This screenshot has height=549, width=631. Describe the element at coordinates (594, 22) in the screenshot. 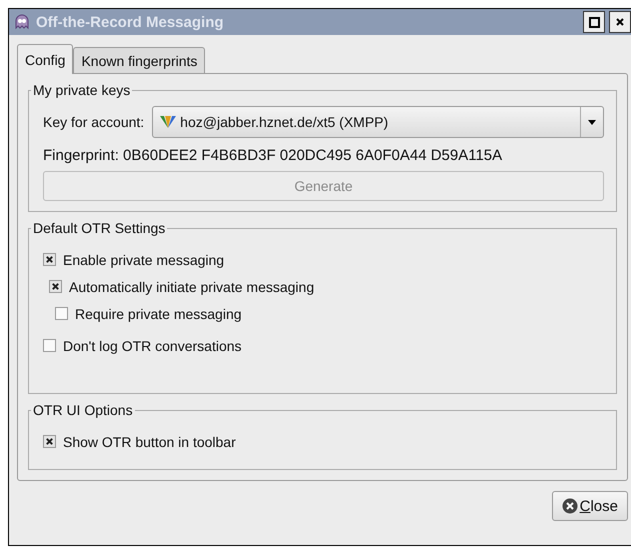

I see `maximize-button` at that location.